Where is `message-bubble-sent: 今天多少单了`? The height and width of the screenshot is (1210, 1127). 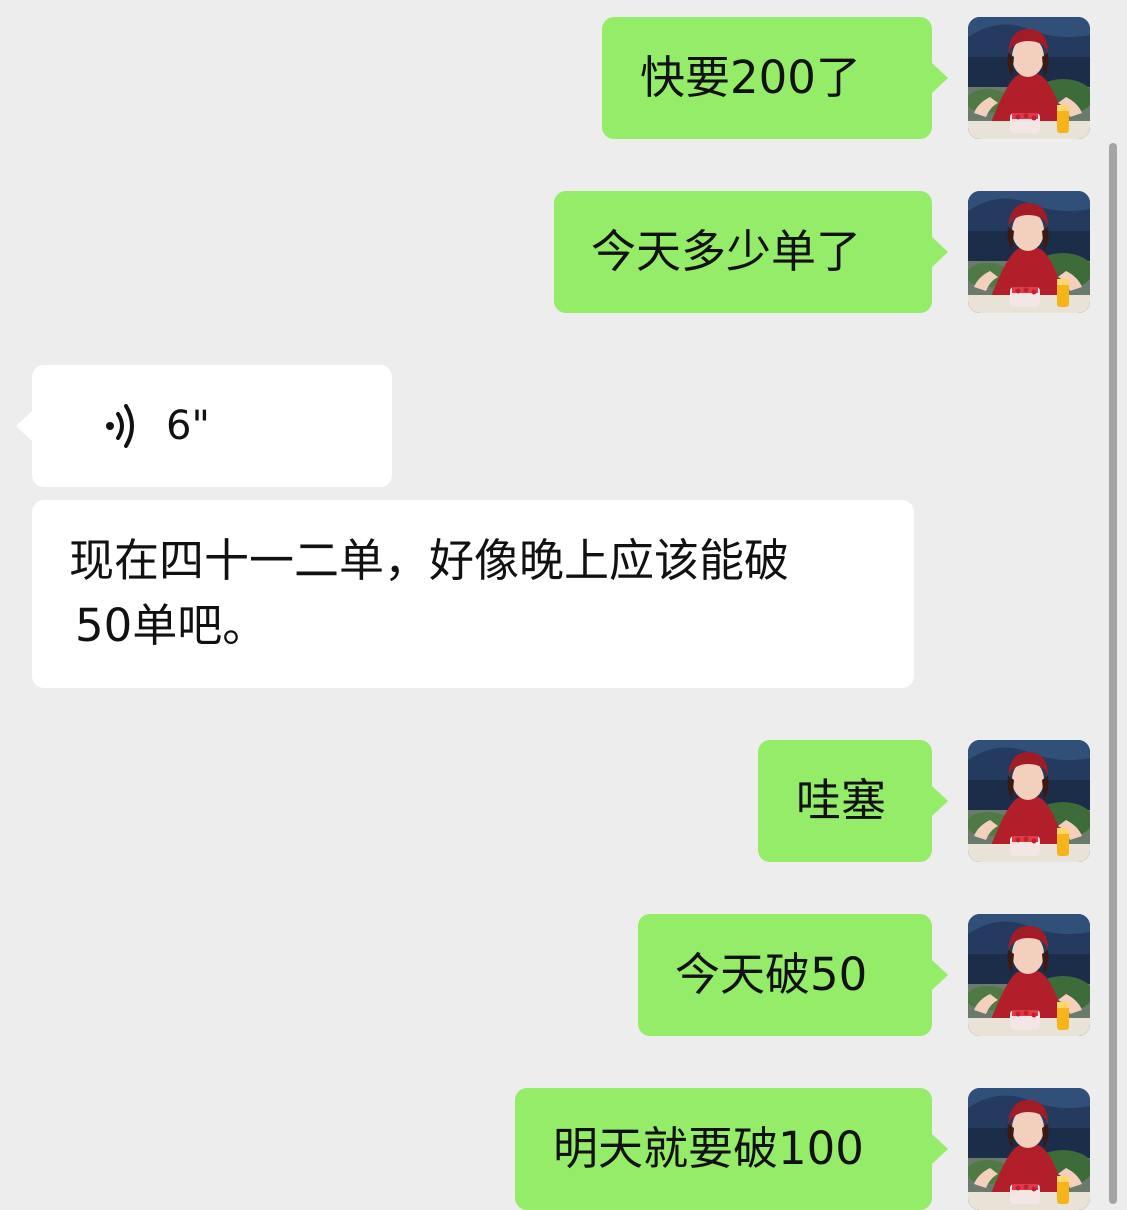 message-bubble-sent: 今天多少单了 is located at coordinates (751, 252).